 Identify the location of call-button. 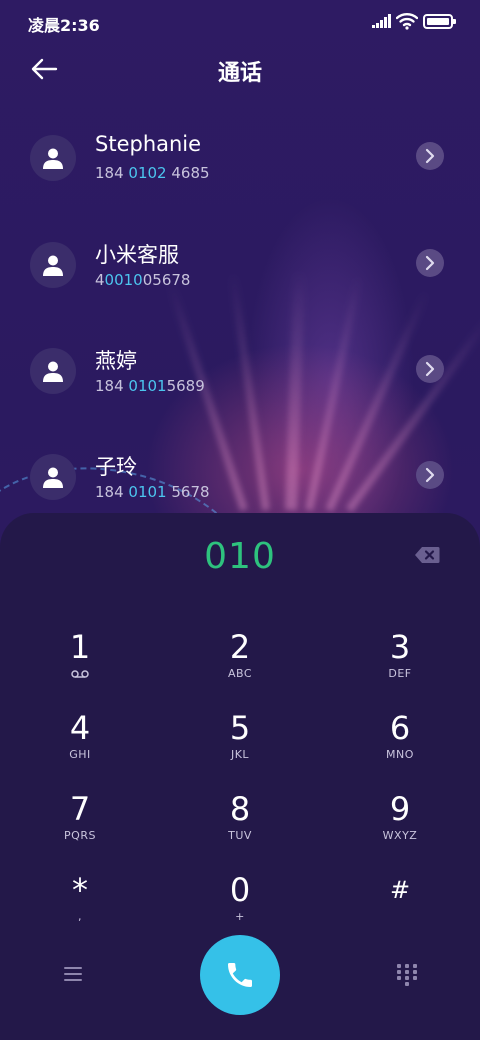
(240, 975).